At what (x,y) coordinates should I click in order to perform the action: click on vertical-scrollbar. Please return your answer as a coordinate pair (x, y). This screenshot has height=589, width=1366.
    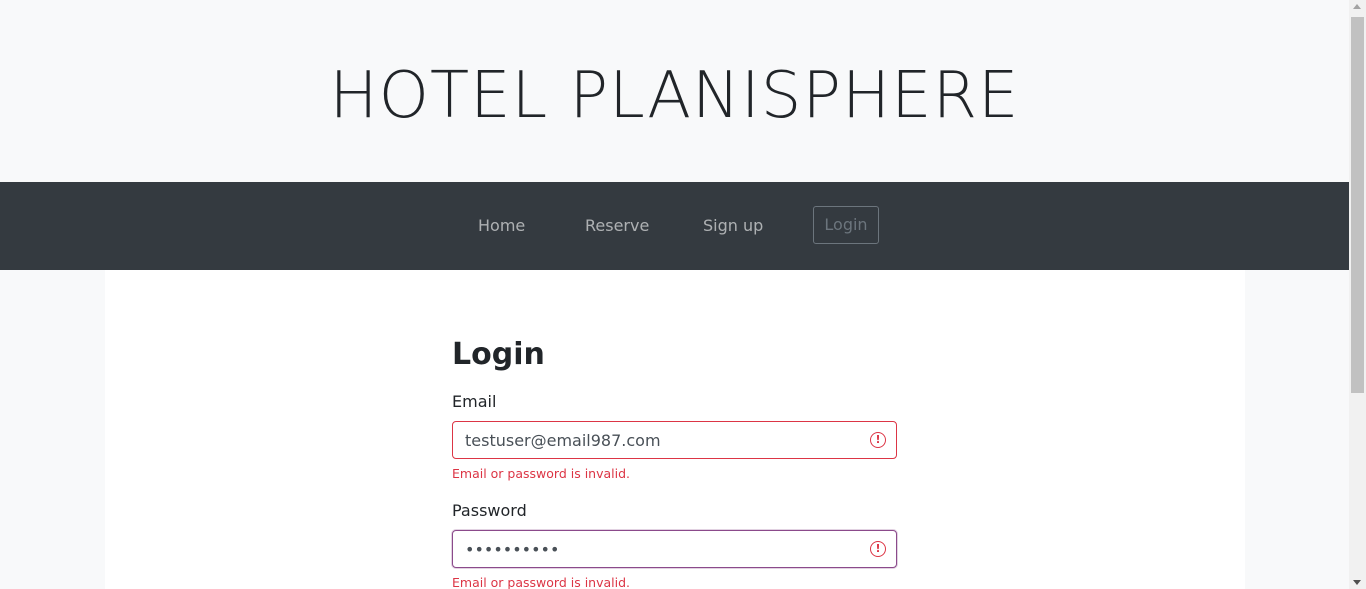
    Looking at the image, I should click on (1357, 294).